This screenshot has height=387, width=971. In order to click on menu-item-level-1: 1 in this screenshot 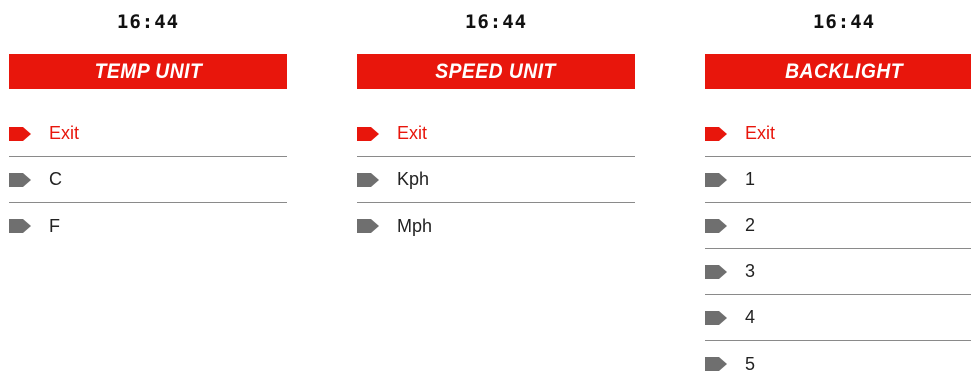, I will do `click(838, 180)`.